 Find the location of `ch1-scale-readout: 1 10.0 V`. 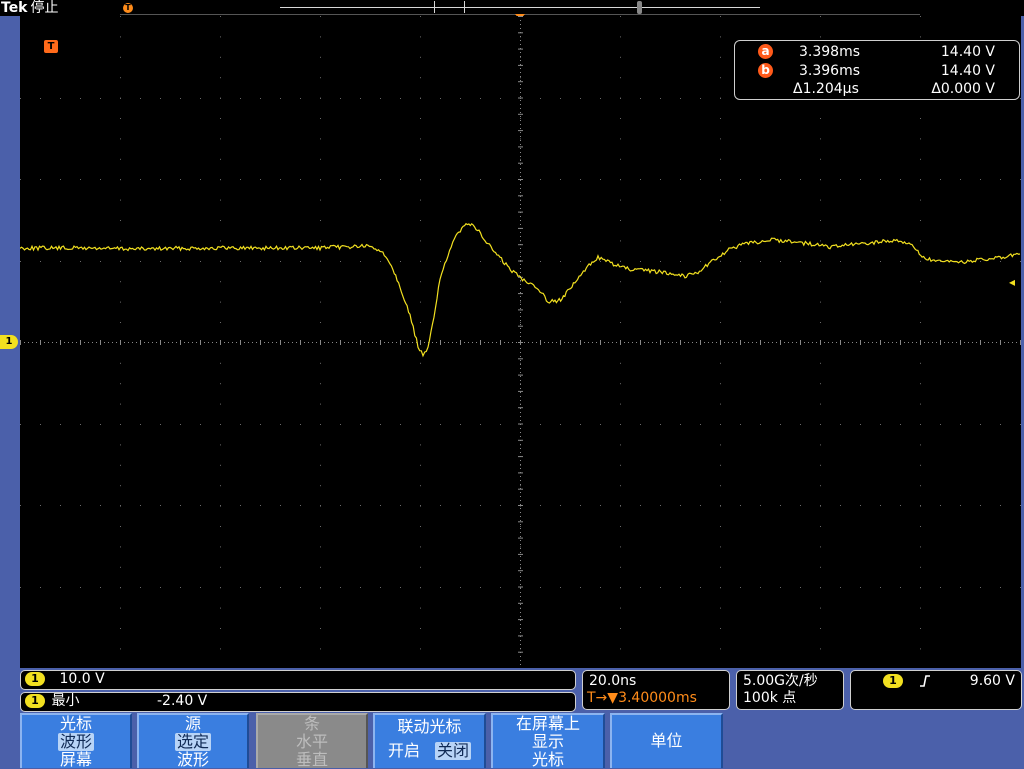

ch1-scale-readout: 1 10.0 V is located at coordinates (298, 680).